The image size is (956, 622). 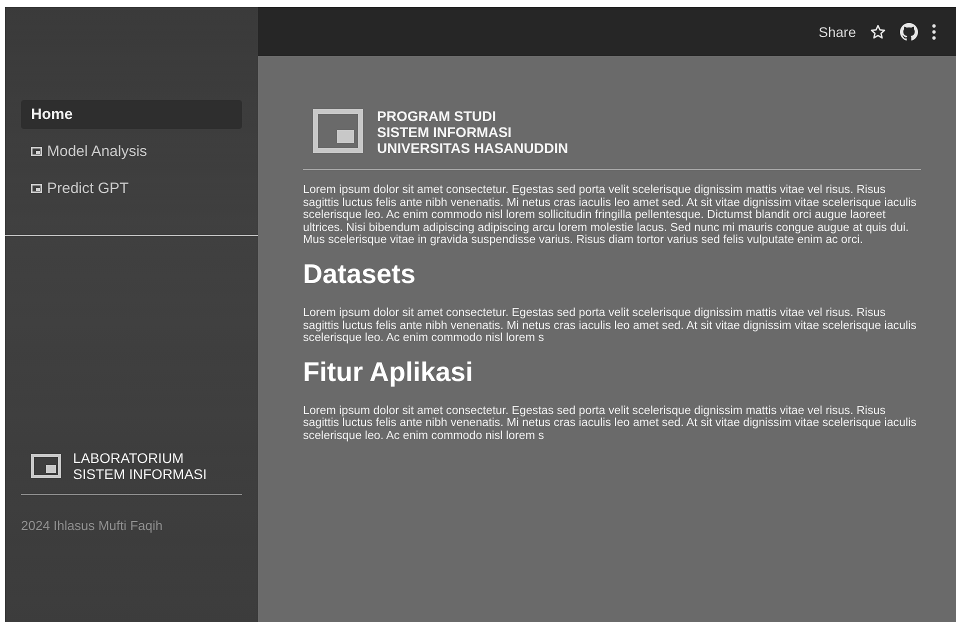 What do you see at coordinates (388, 371) in the screenshot?
I see `section-heading: Fitur Aplikasi` at bounding box center [388, 371].